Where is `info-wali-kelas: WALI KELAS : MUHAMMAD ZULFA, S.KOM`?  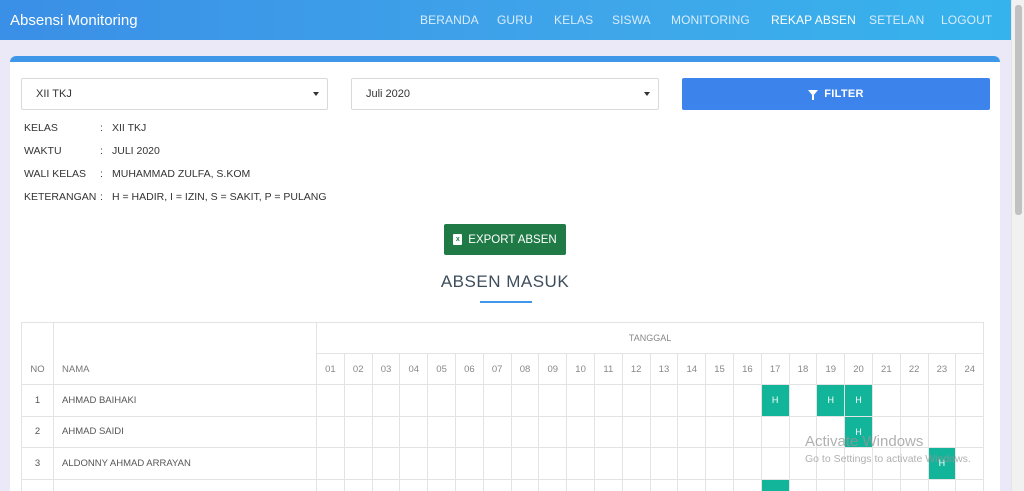 info-wali-kelas: WALI KELAS : MUHAMMAD ZULFA, S.KOM is located at coordinates (137, 174).